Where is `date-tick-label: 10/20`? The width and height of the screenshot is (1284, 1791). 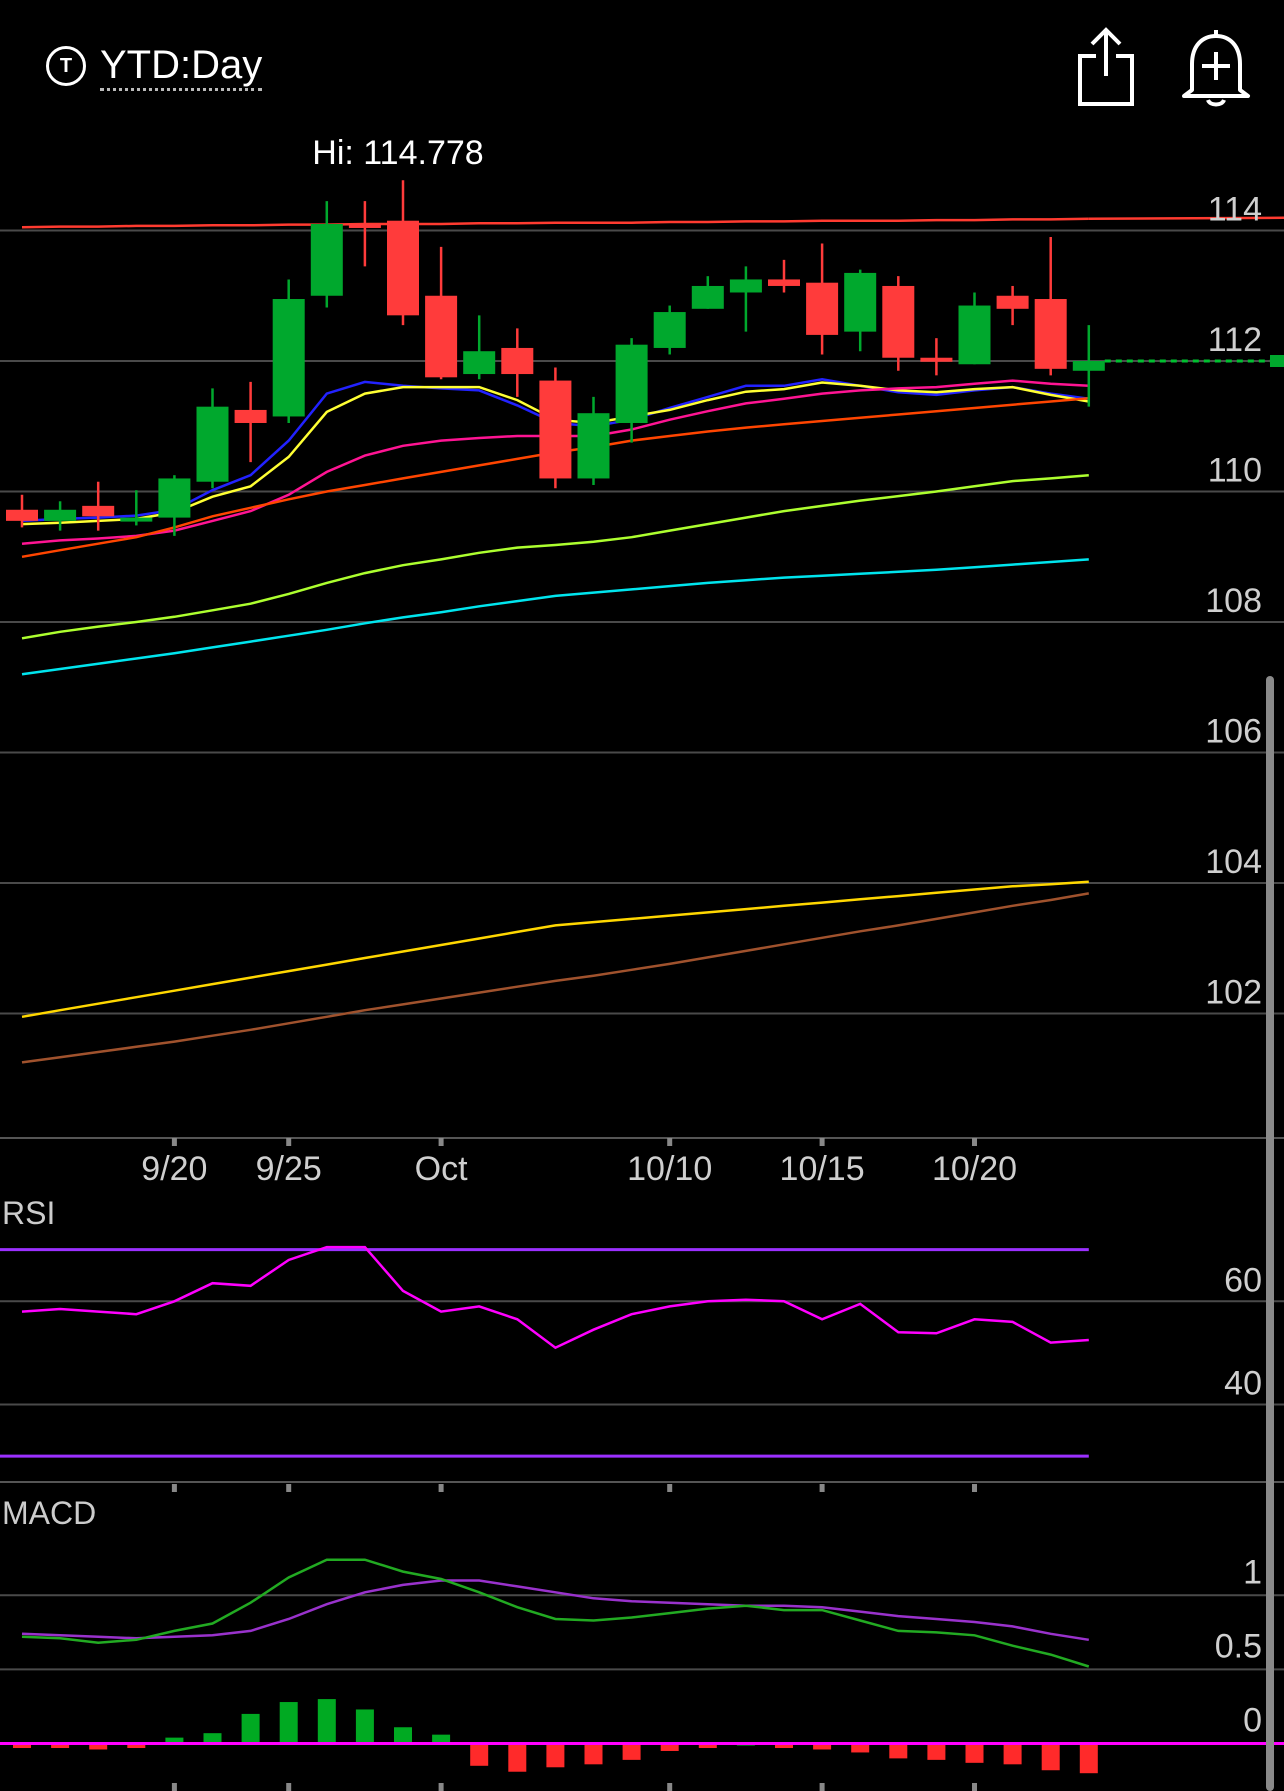
date-tick-label: 10/20 is located at coordinates (974, 1169).